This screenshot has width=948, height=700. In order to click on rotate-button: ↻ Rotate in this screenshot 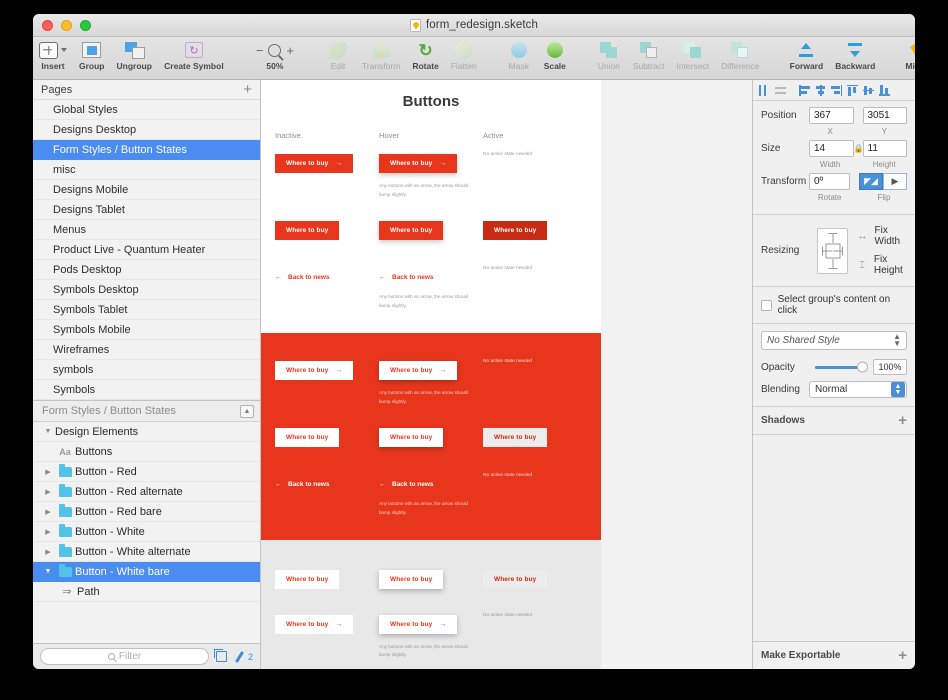, I will do `click(425, 56)`.